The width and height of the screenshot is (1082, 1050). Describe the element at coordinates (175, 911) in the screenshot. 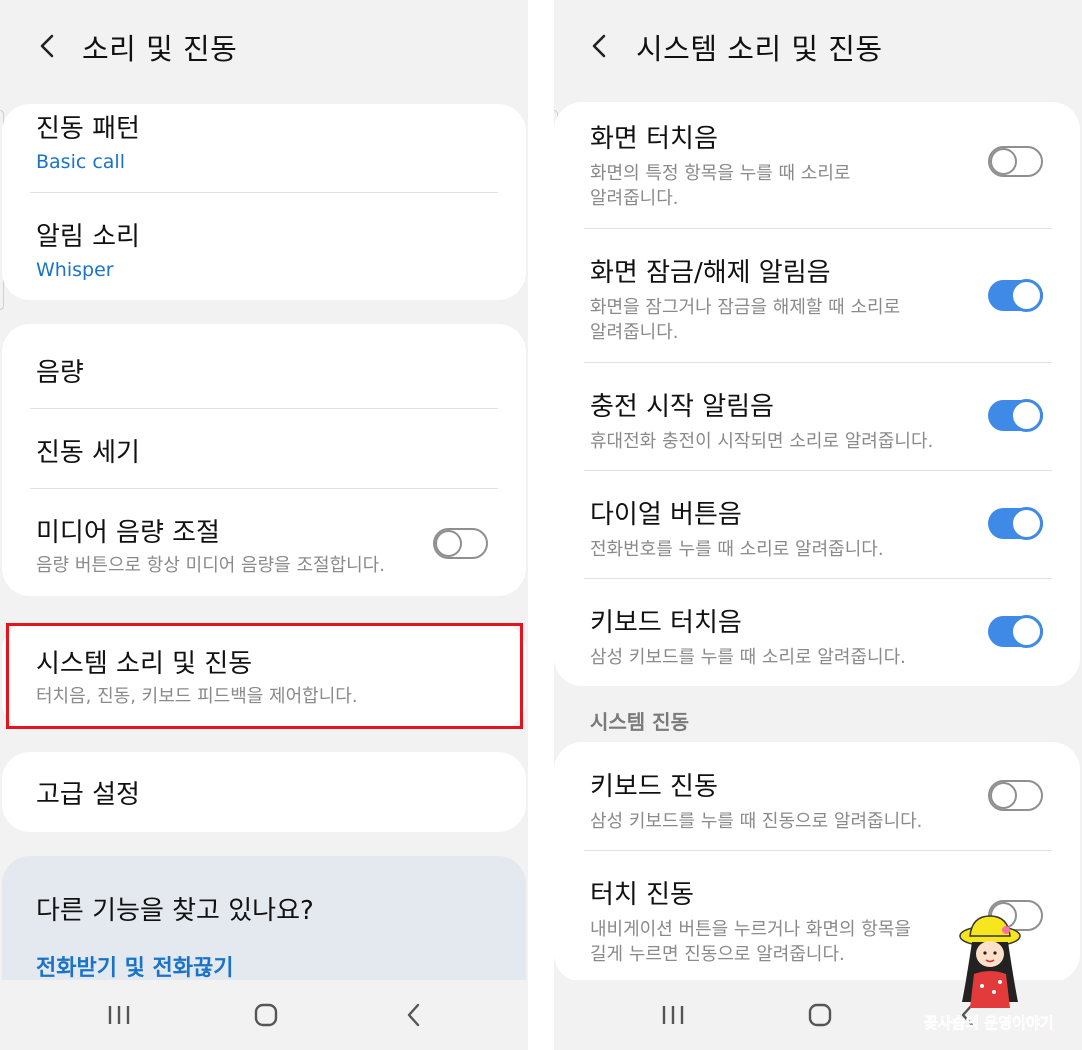

I see `suggestion-question: 다른 기능을 찾고 있나요?` at that location.